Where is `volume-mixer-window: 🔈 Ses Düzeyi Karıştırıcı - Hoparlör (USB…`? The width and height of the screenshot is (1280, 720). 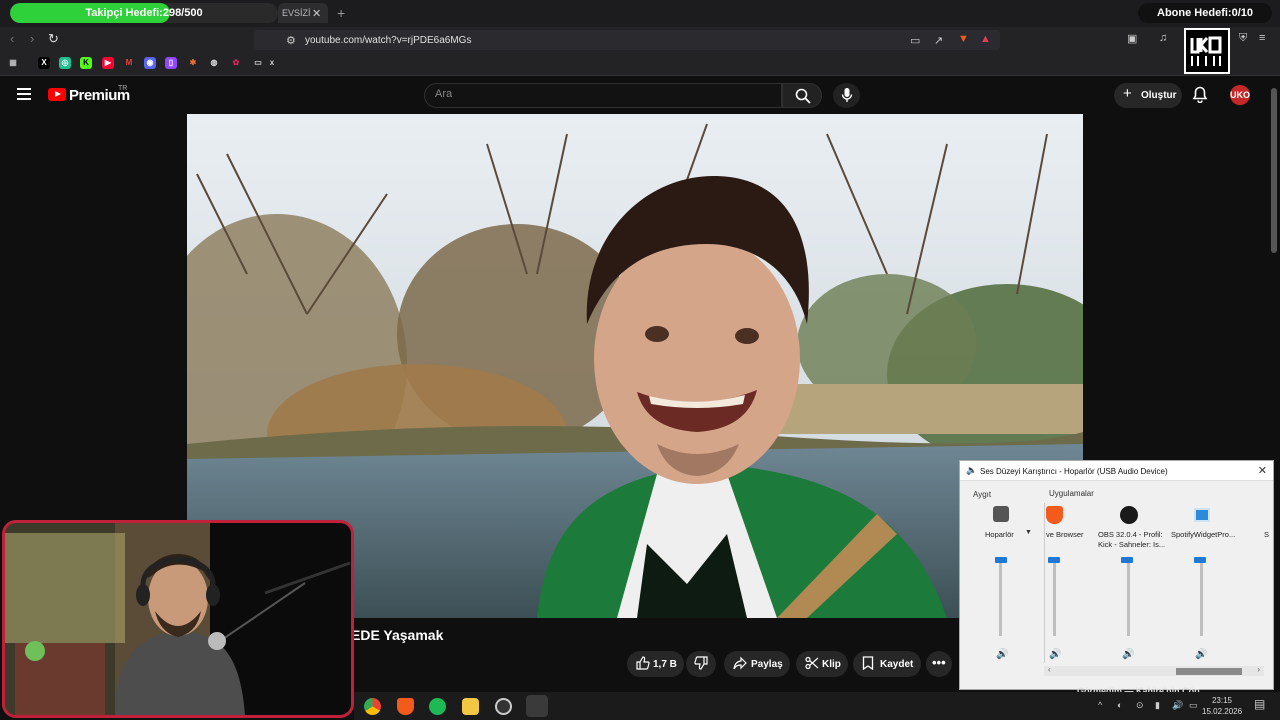
volume-mixer-window: 🔈 Ses Düzeyi Karıştırıcı - Hoparlör (USB… is located at coordinates (1116, 575).